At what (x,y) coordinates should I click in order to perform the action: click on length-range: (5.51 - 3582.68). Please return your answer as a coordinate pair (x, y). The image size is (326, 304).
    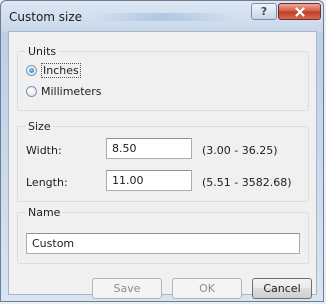
    Looking at the image, I should click on (247, 182).